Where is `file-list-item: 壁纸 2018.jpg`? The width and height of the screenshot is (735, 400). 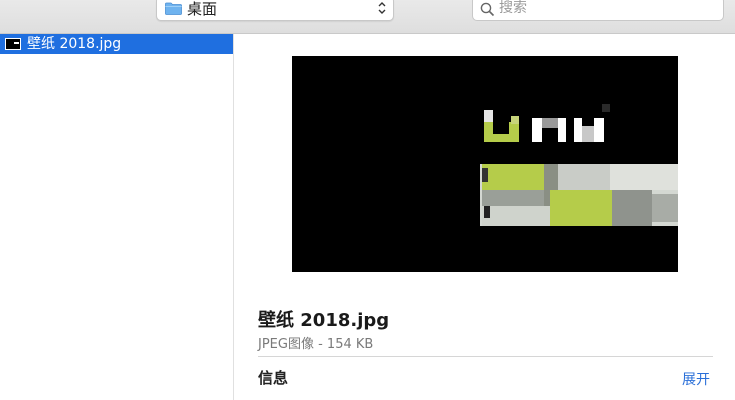
file-list-item: 壁纸 2018.jpg is located at coordinates (116, 44).